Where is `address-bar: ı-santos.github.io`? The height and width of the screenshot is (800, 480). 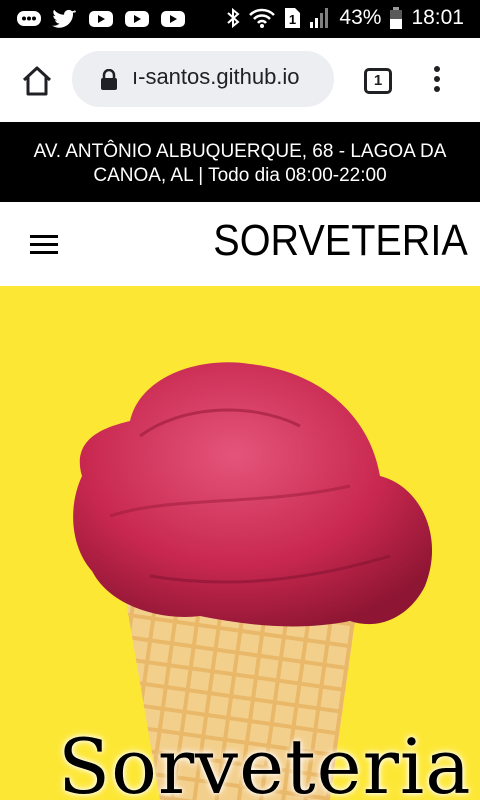 address-bar: ı-santos.github.io is located at coordinates (203, 79).